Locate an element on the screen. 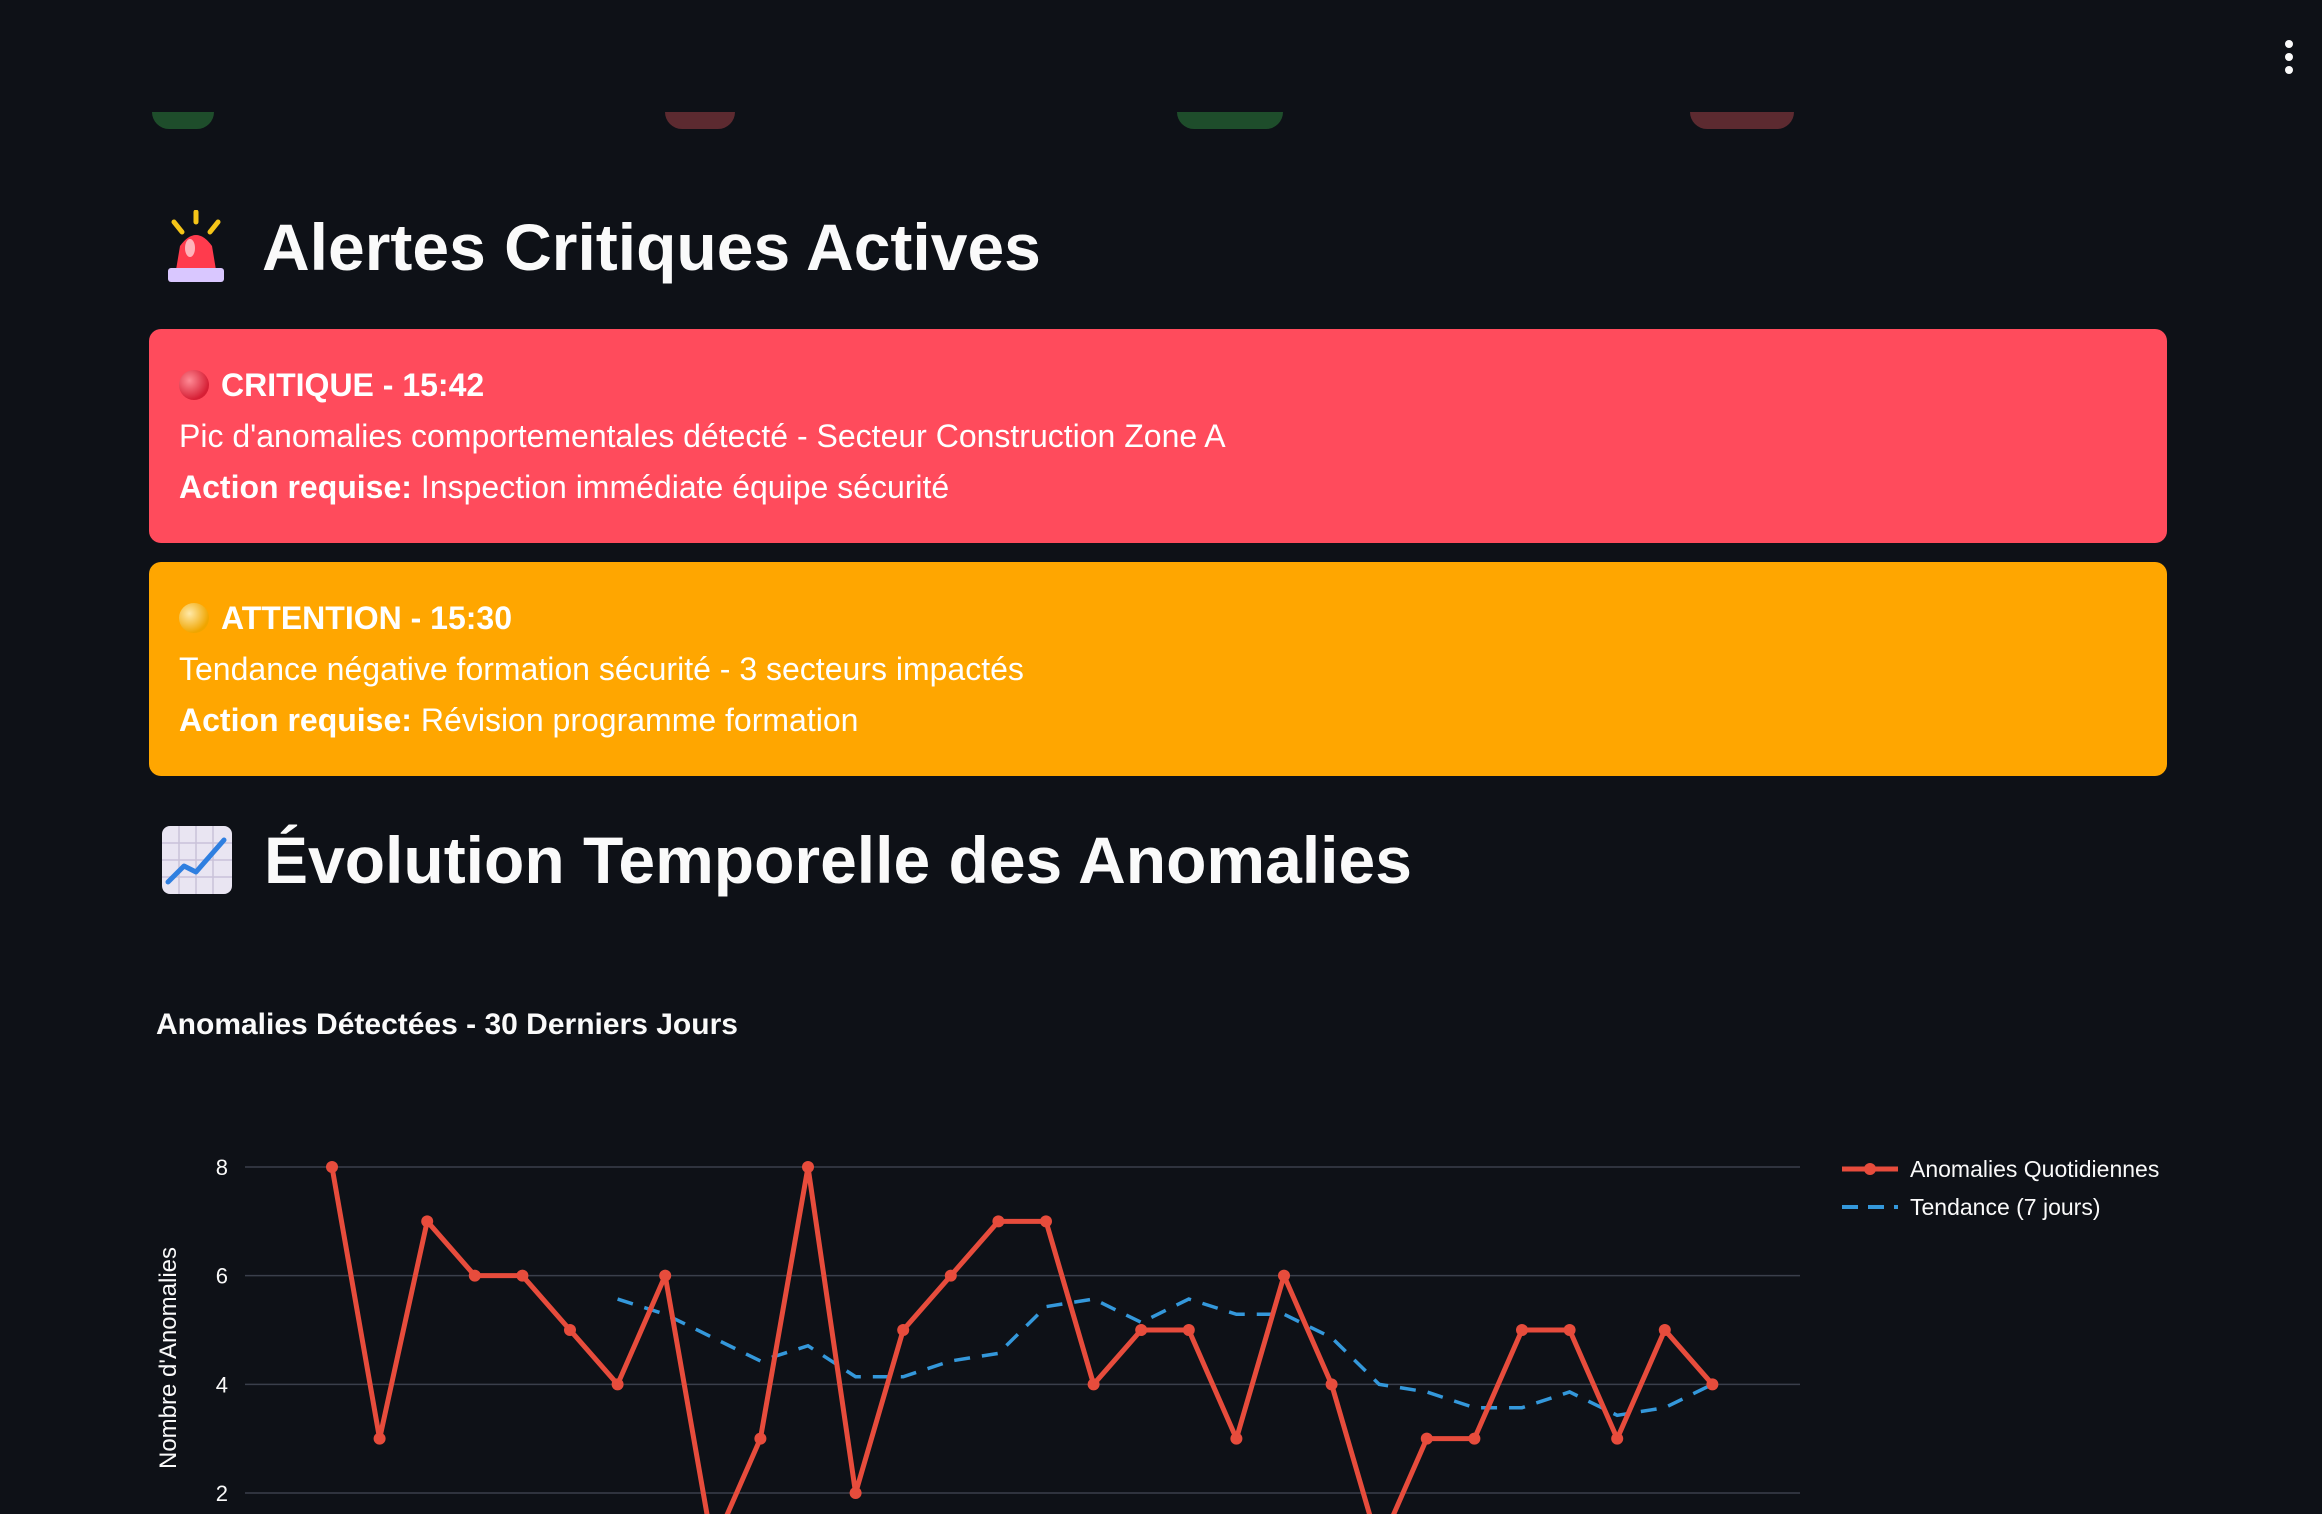  alerts-section-title-text: Alertes Critiques Actives is located at coordinates (651, 247).